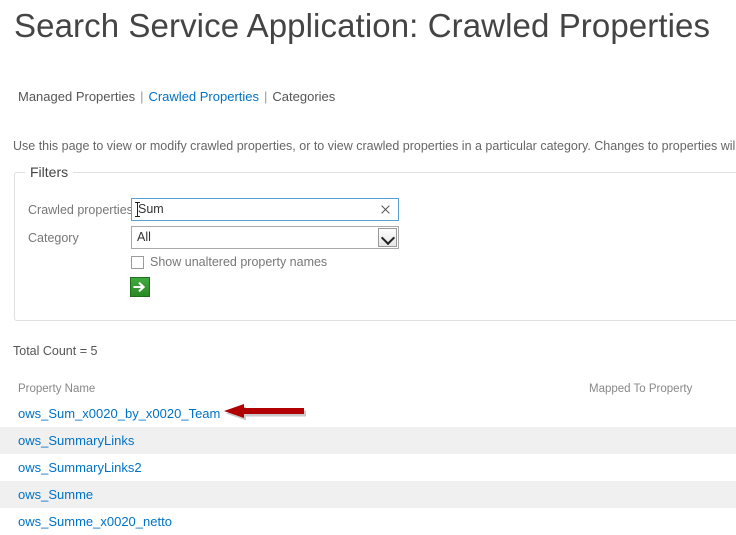 Image resolution: width=736 pixels, height=535 pixels. Describe the element at coordinates (144, 237) in the screenshot. I see `category-select-value: All` at that location.